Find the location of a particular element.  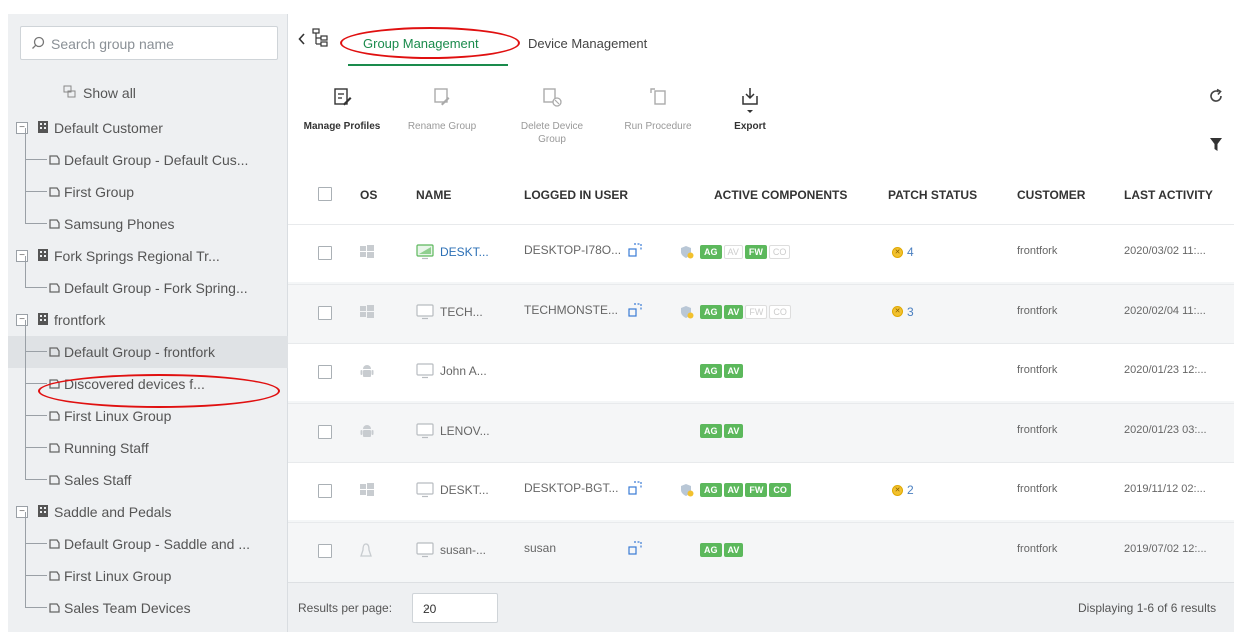

search-group-input is located at coordinates (161, 44).